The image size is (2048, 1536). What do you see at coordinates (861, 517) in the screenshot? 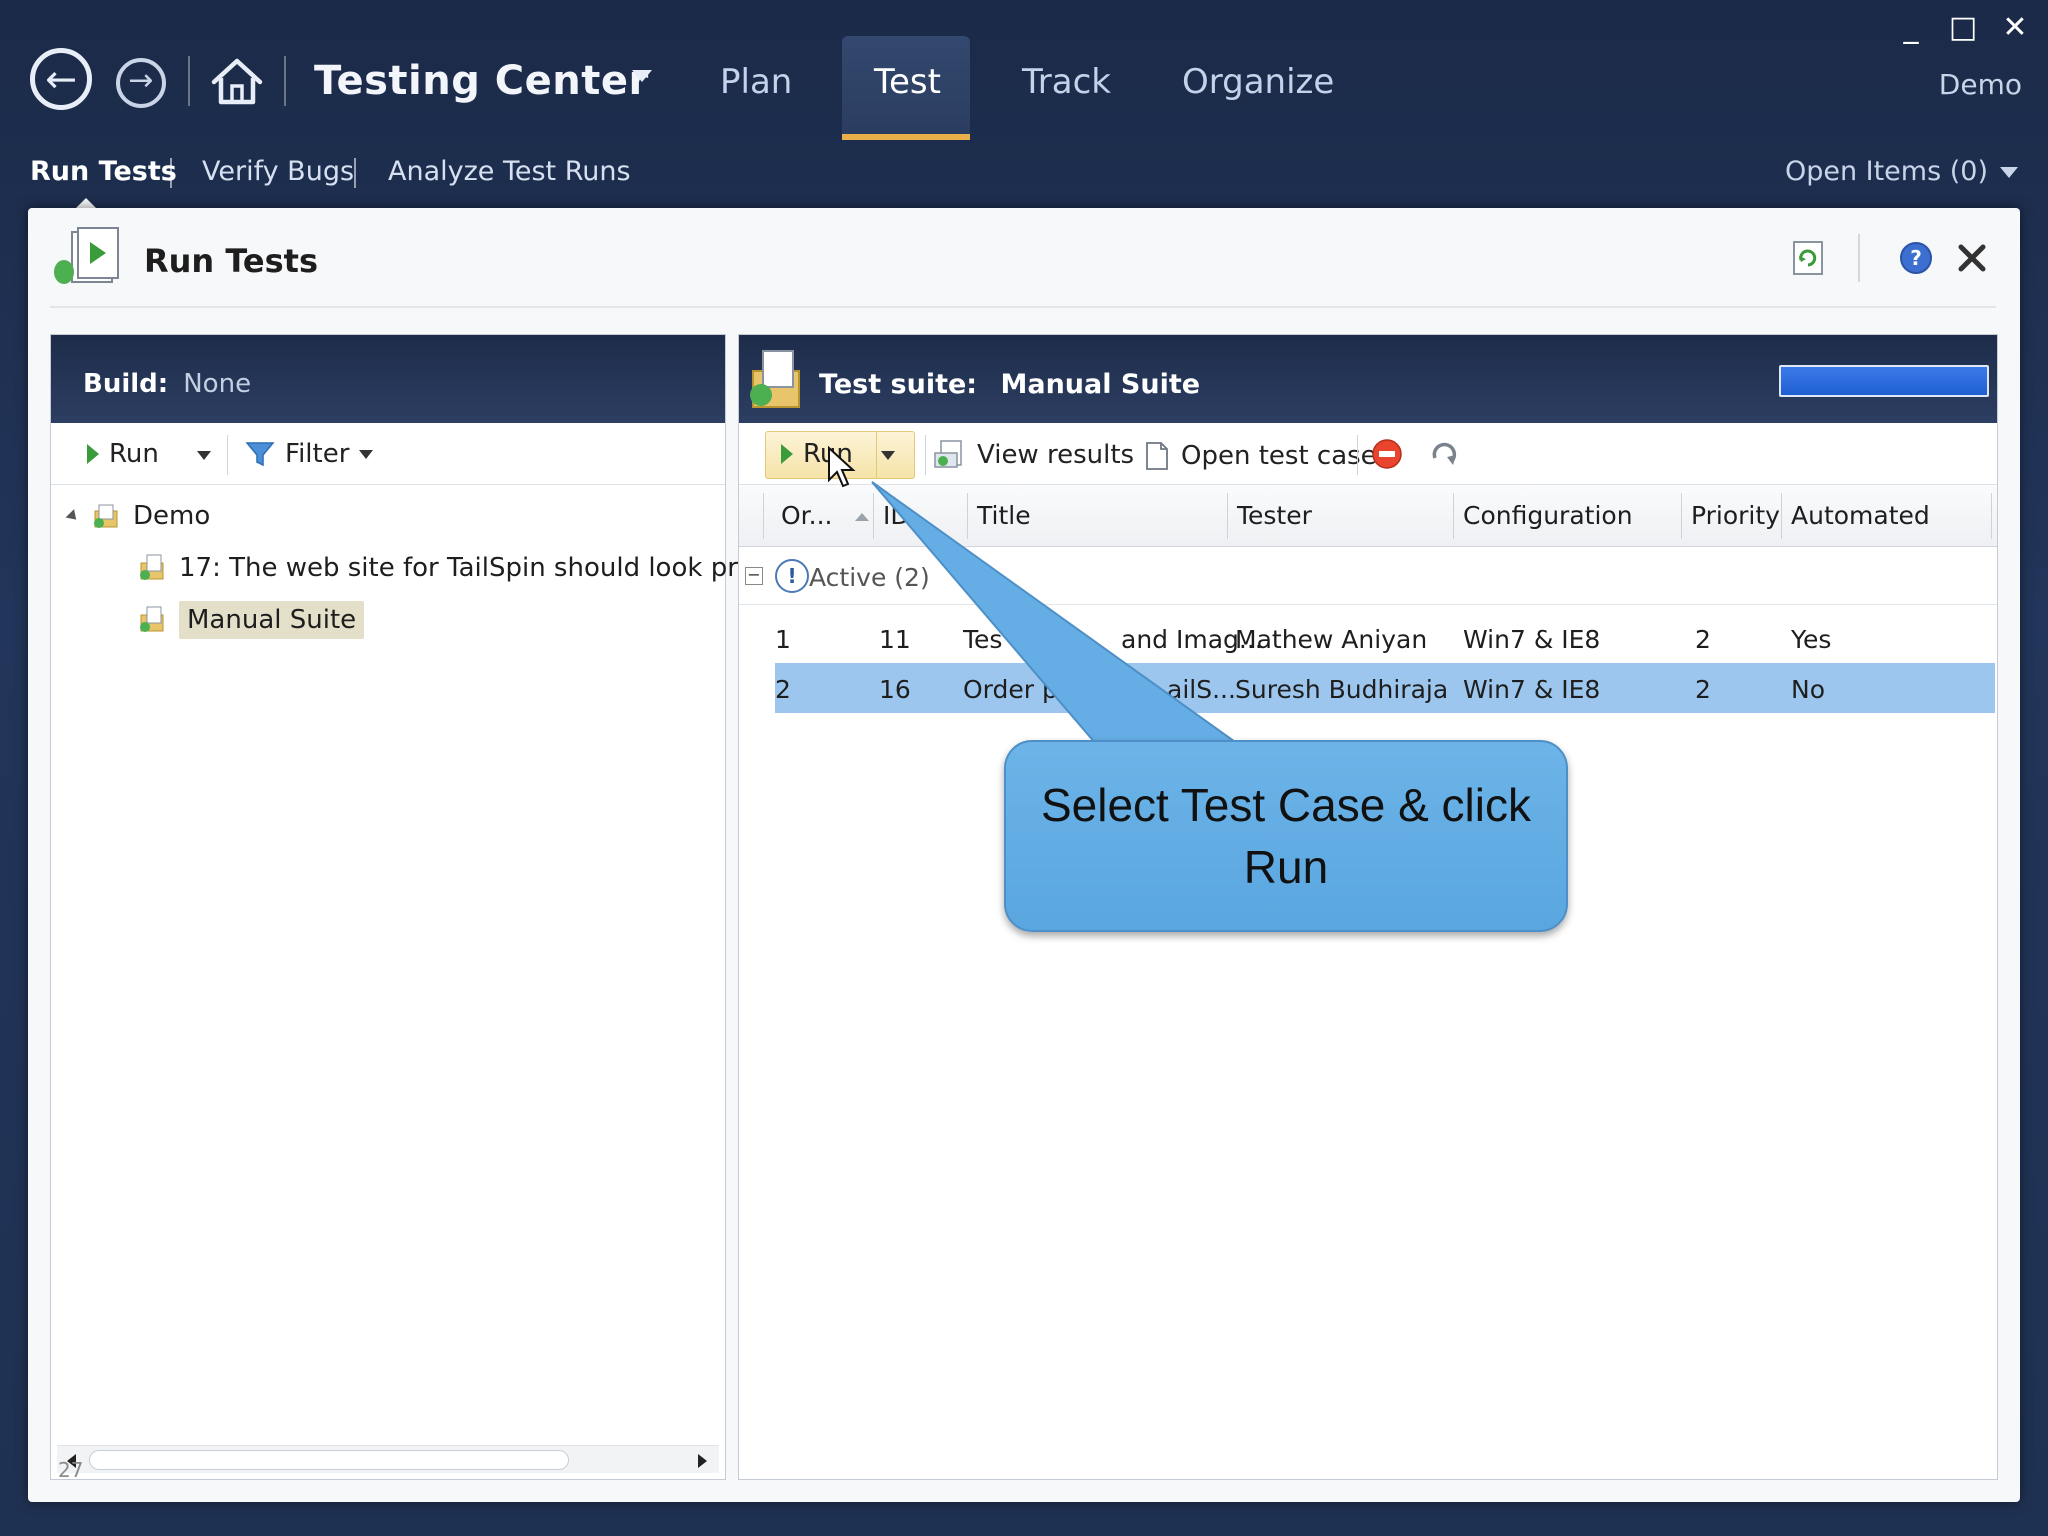
I see `sort-ascending-icon` at bounding box center [861, 517].